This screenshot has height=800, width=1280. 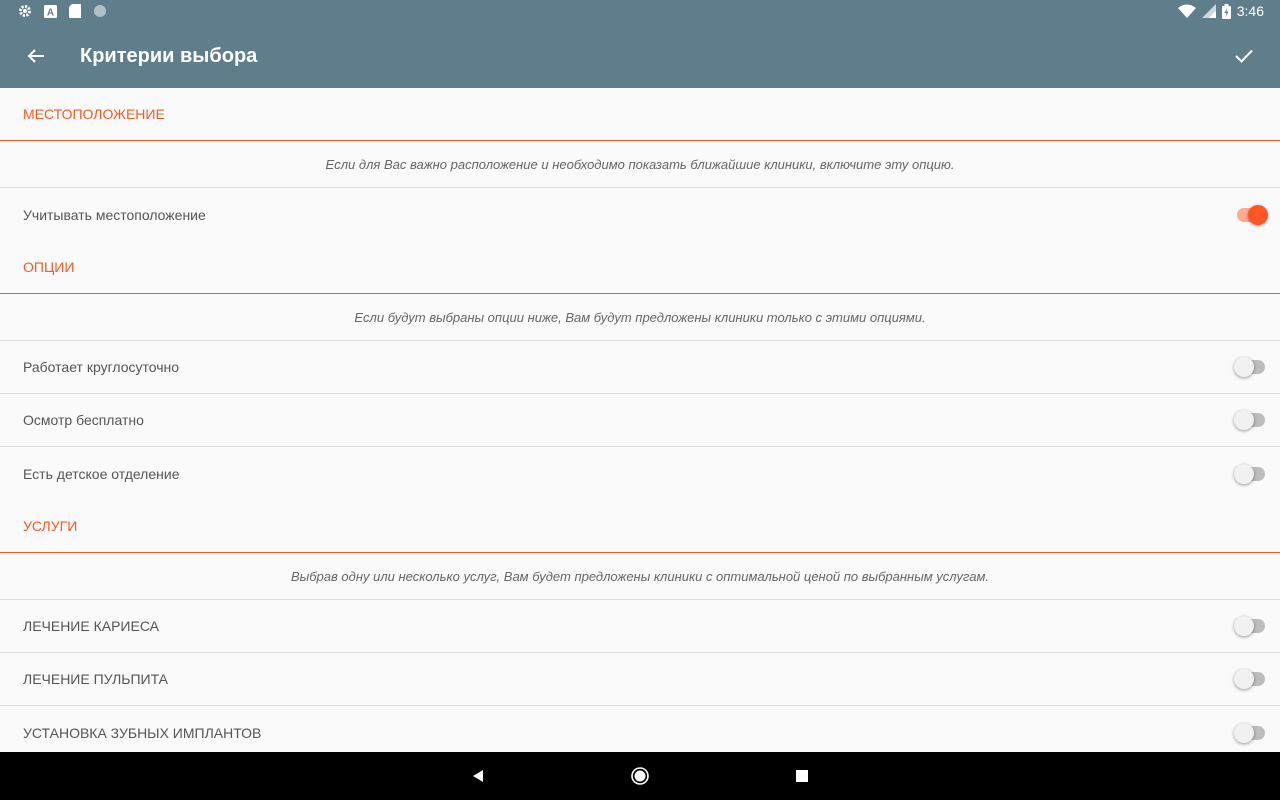 What do you see at coordinates (1251, 473) in the screenshot?
I see `kids-department-toggle` at bounding box center [1251, 473].